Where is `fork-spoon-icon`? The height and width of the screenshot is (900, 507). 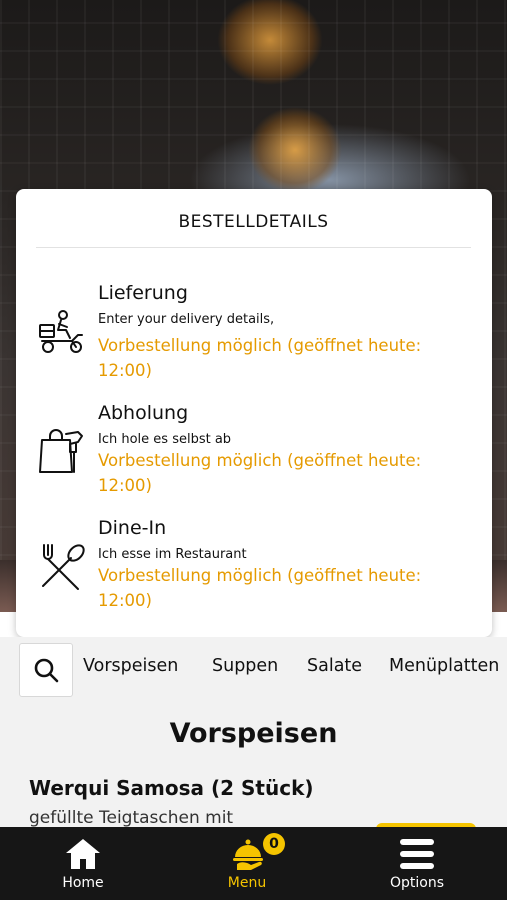
fork-spoon-icon is located at coordinates (62, 567).